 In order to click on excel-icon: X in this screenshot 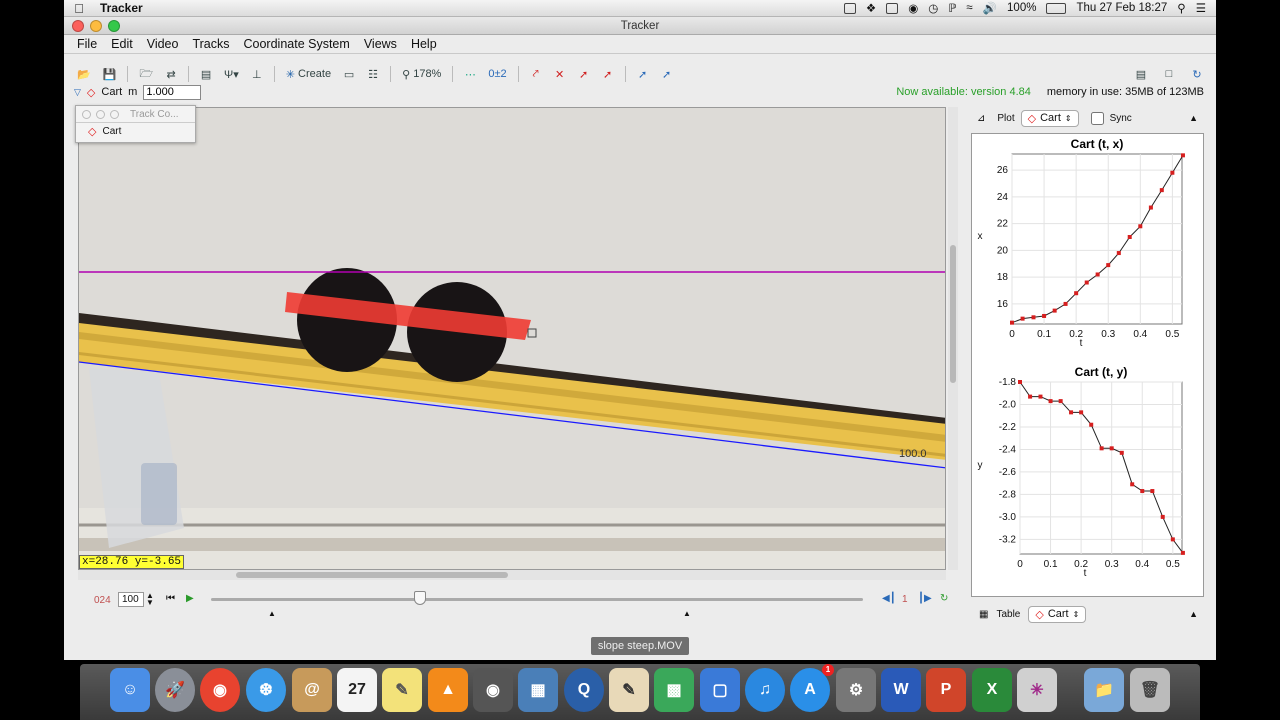, I will do `click(992, 690)`.